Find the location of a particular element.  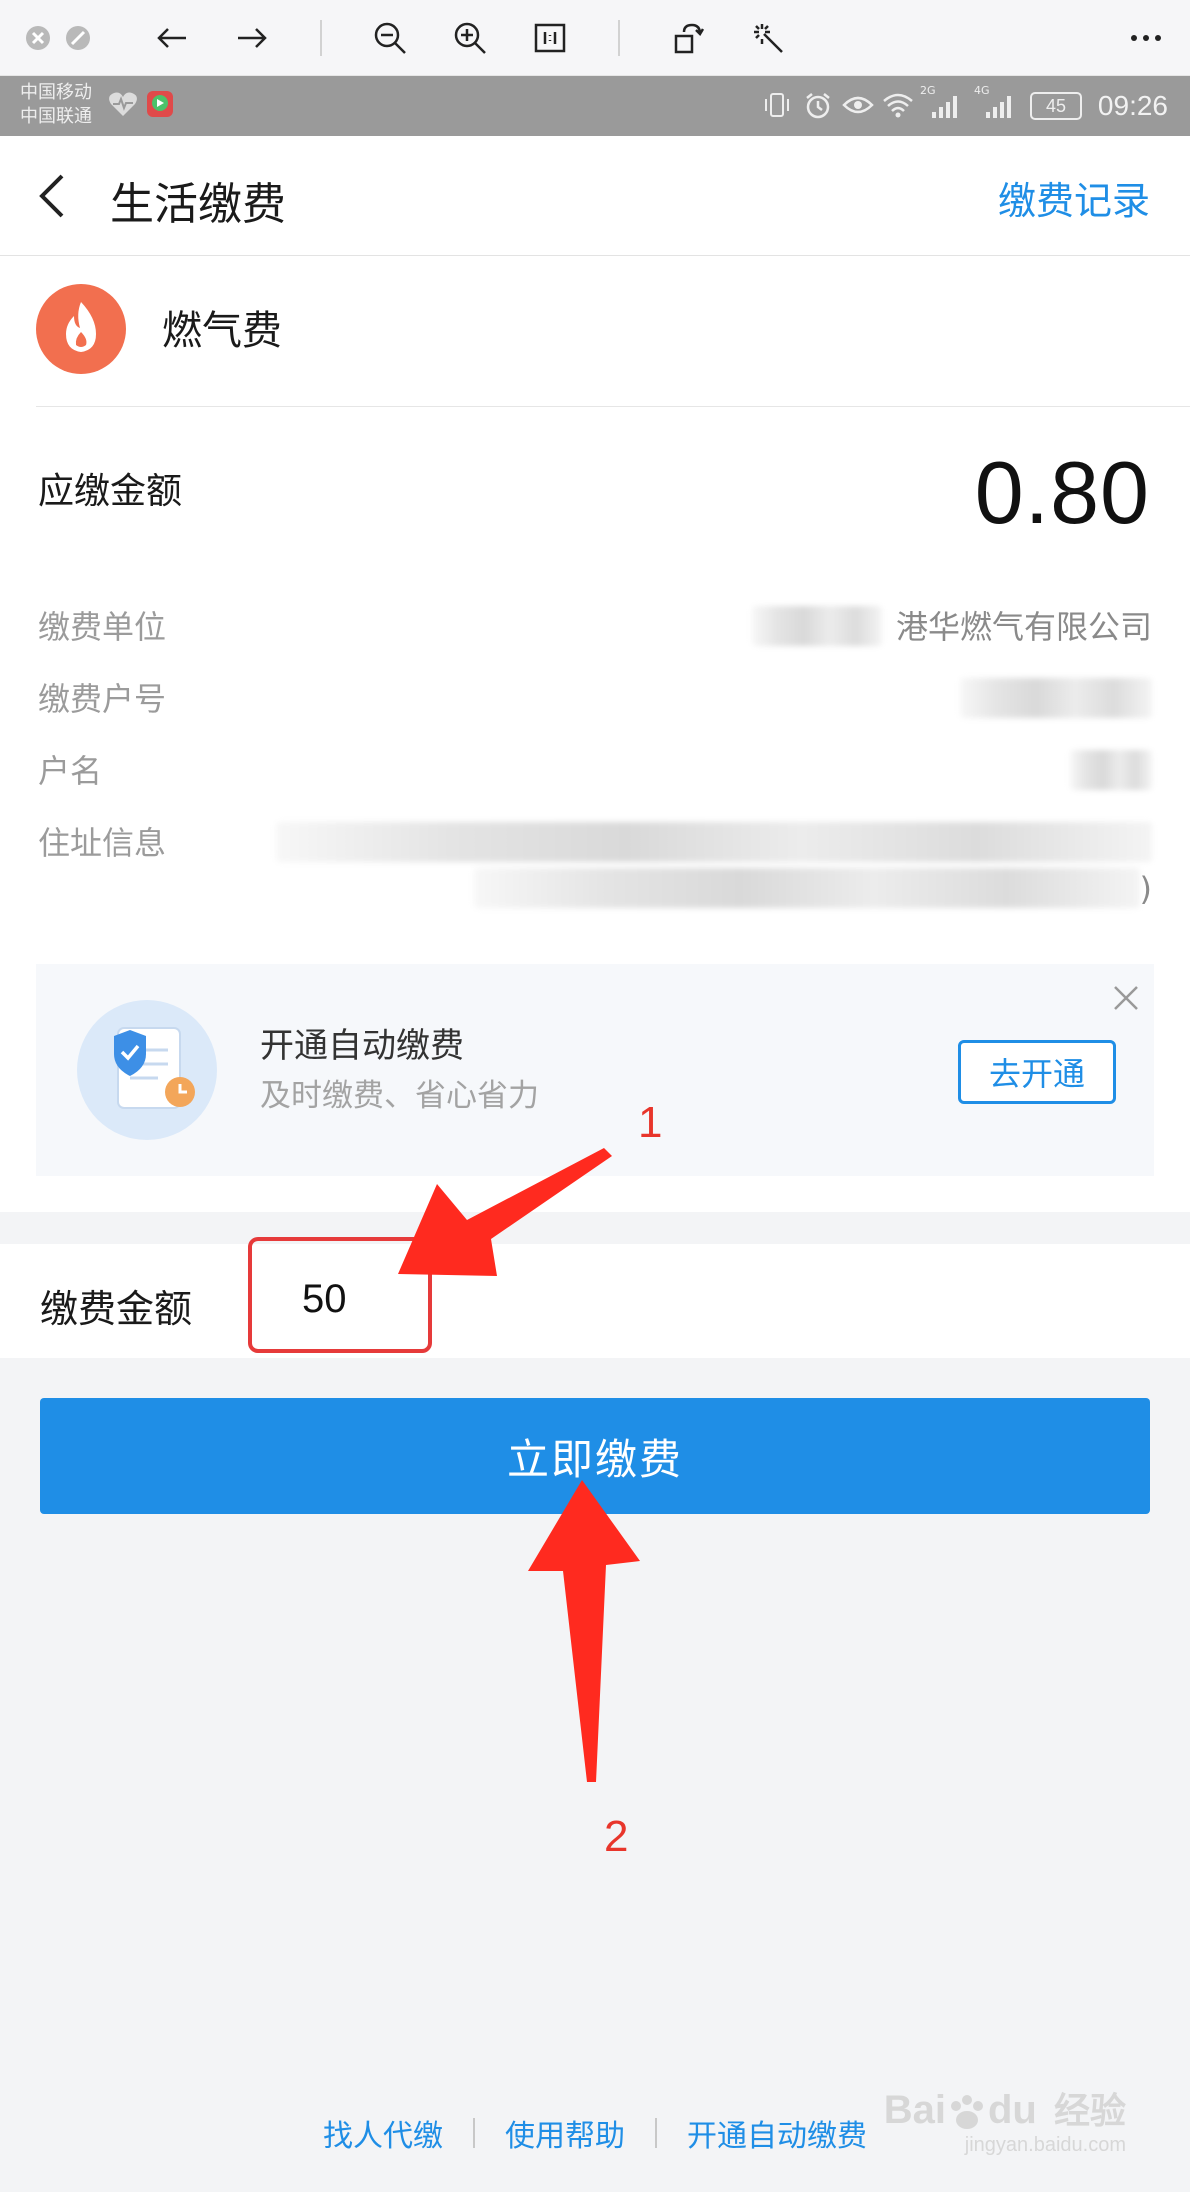

watermark-brand-right: du is located at coordinates (1012, 2110).